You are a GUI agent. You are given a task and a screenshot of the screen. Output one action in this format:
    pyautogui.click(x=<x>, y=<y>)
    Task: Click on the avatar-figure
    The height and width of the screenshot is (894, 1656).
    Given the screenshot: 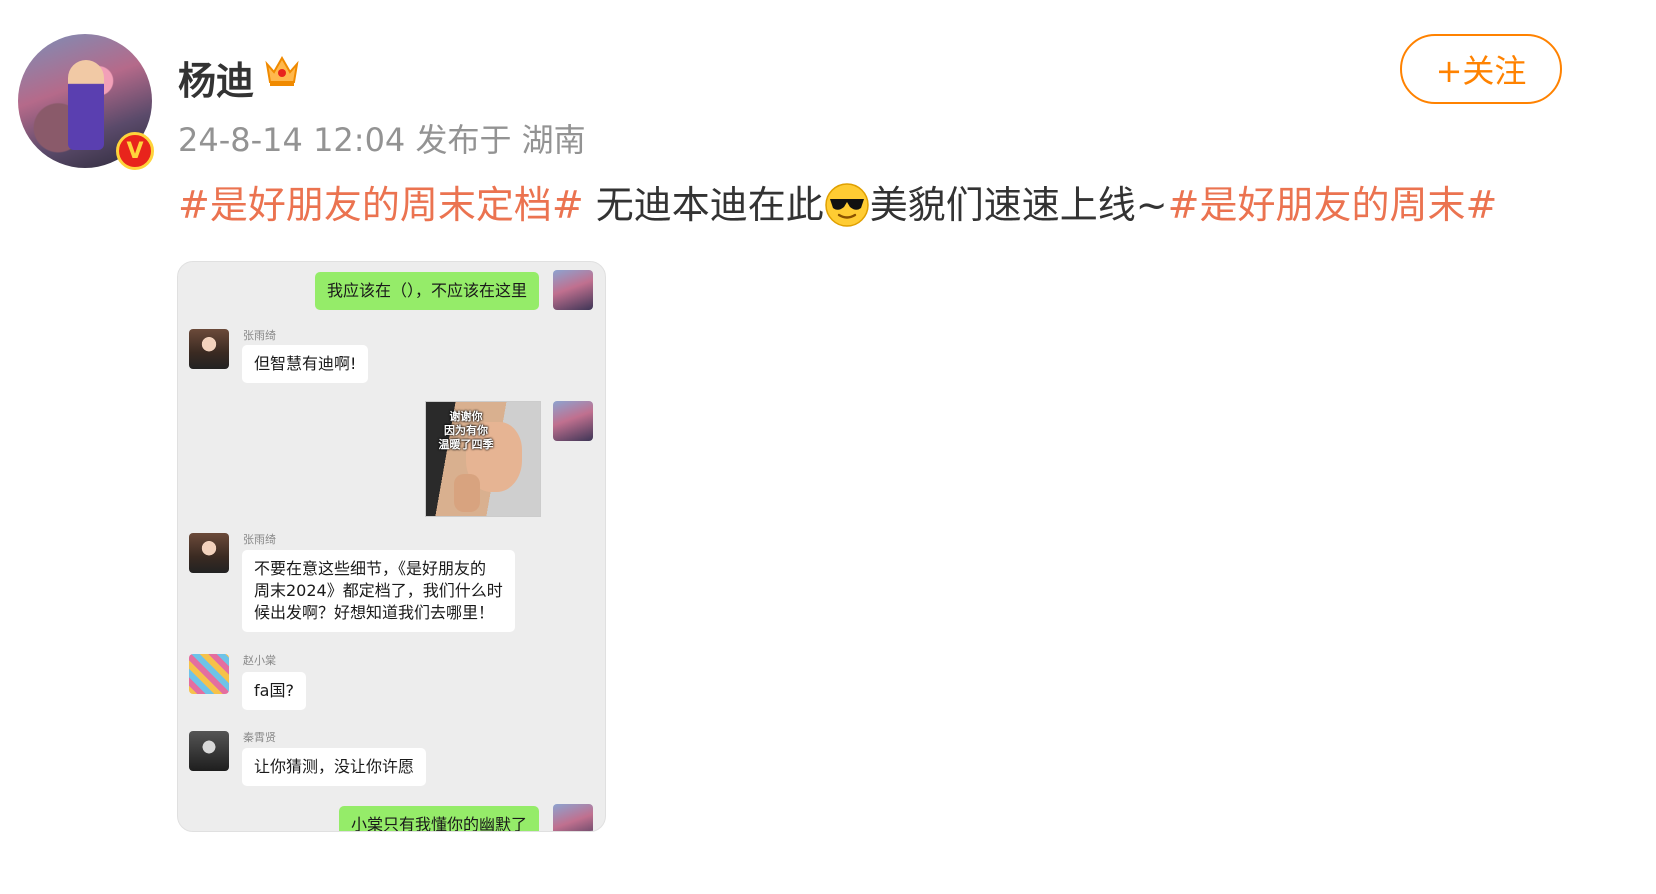 What is the action you would take?
    pyautogui.click(x=86, y=105)
    